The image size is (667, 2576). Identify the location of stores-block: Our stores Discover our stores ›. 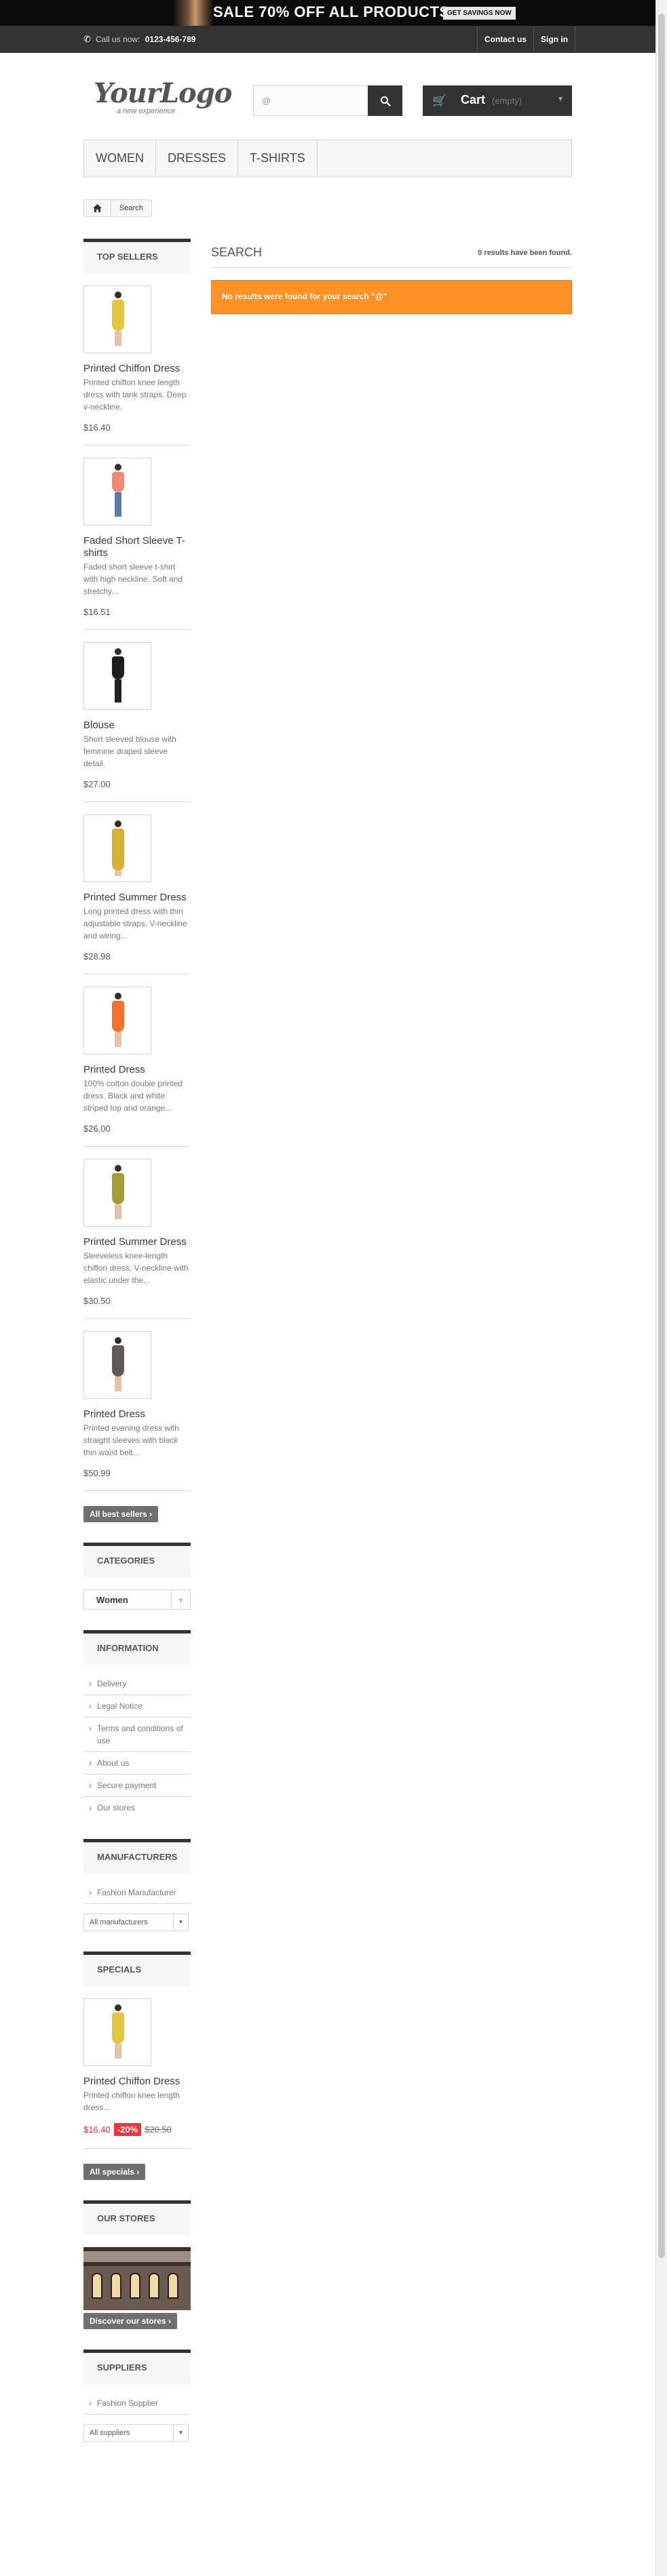
(137, 2265).